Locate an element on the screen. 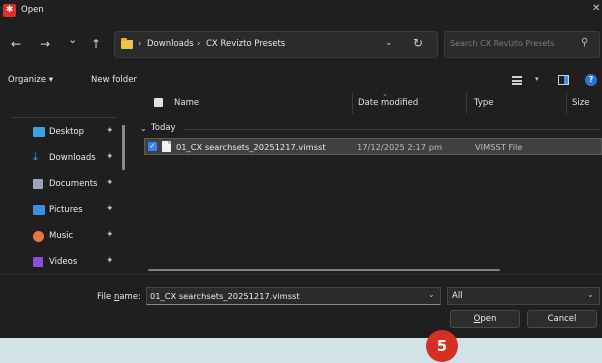  file-name-label: File name: is located at coordinates (119, 297).